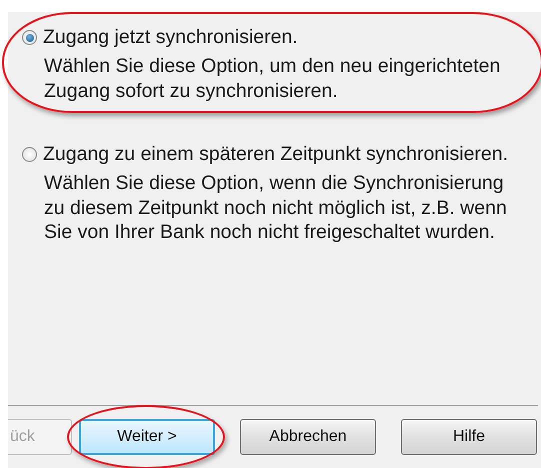  What do you see at coordinates (469, 437) in the screenshot?
I see `dialog-button: Hilfe` at bounding box center [469, 437].